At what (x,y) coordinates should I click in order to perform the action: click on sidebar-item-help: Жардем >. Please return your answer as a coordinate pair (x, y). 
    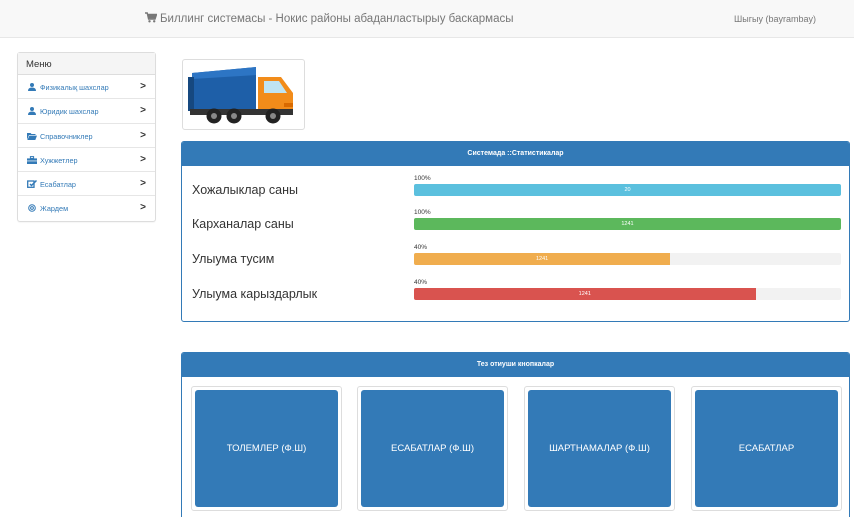
    Looking at the image, I should click on (86, 208).